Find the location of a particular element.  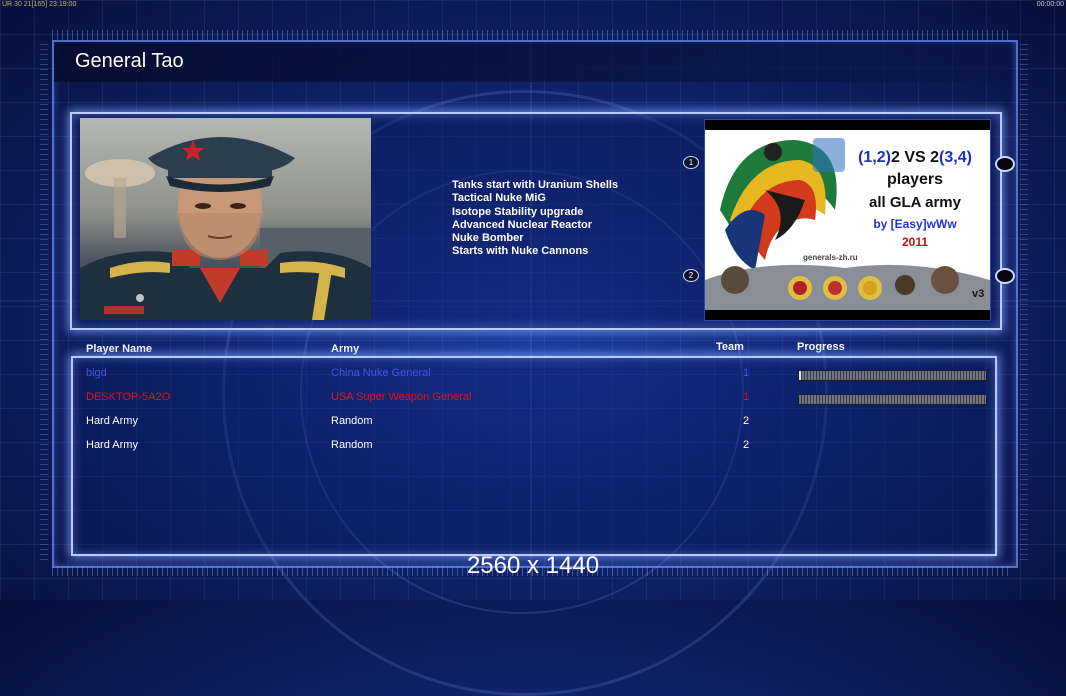

ruler-right is located at coordinates (1024, 300).